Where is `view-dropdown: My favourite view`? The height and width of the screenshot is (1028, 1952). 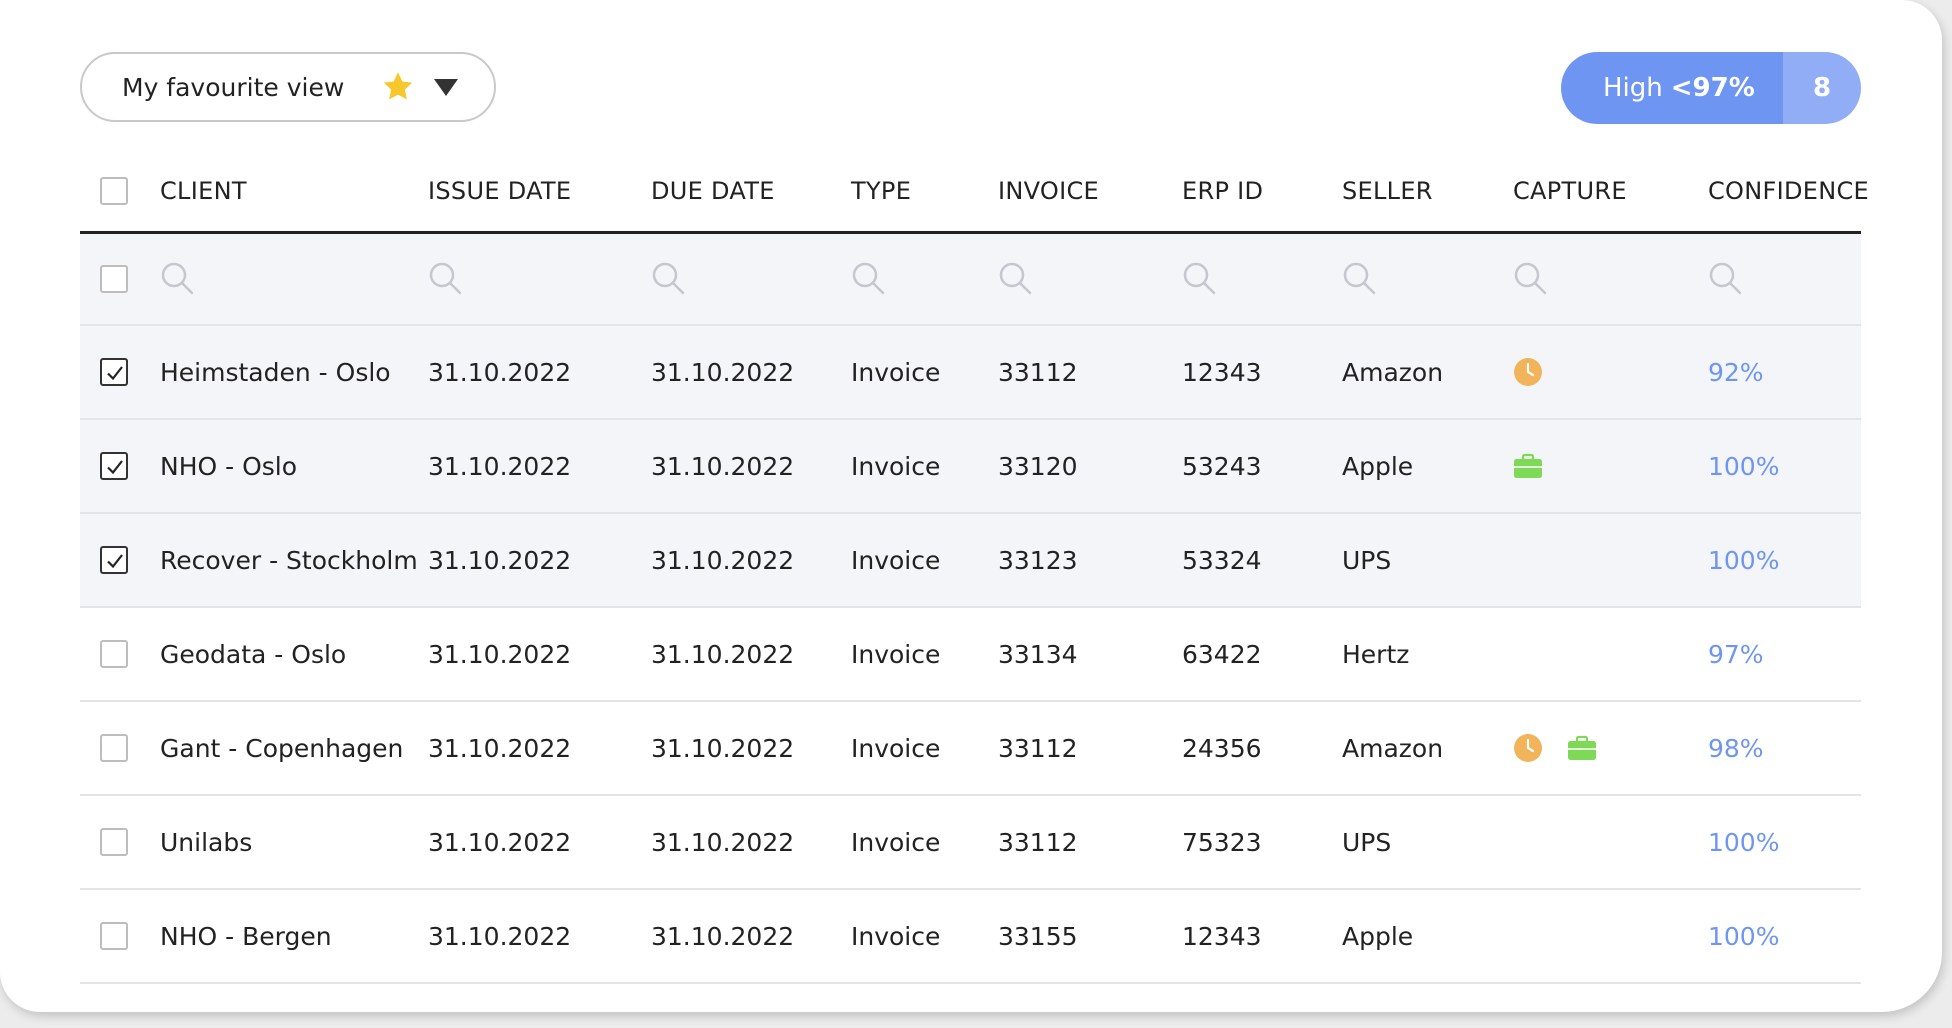 view-dropdown: My favourite view is located at coordinates (288, 87).